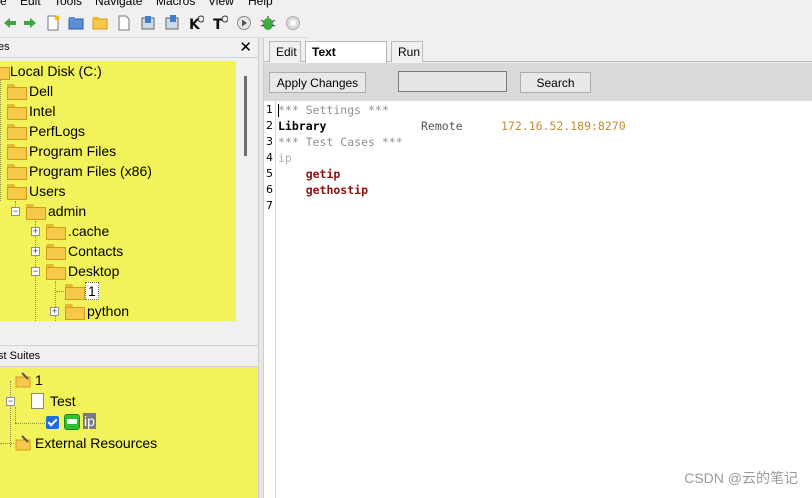 The height and width of the screenshot is (498, 812). Describe the element at coordinates (90, 171) in the screenshot. I see `tree-item-label: Program Files (x86)` at that location.